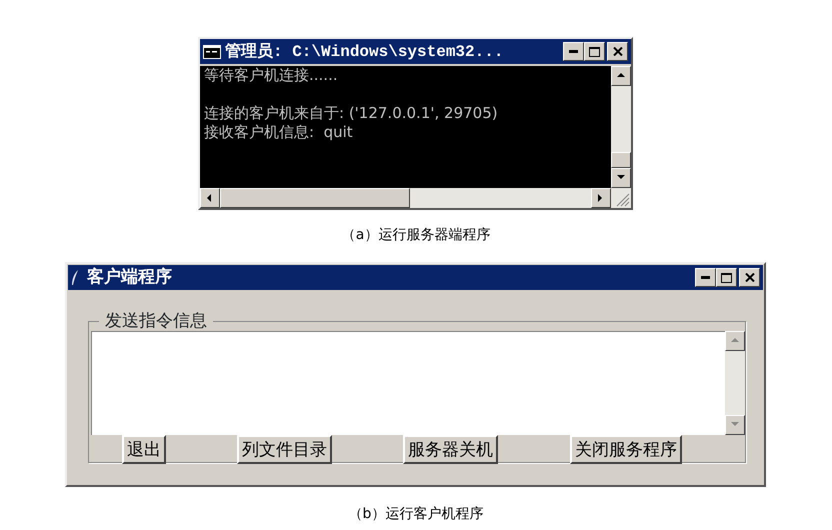 The width and height of the screenshot is (832, 530). I want to click on horizontal-scrollbar, so click(415, 198).